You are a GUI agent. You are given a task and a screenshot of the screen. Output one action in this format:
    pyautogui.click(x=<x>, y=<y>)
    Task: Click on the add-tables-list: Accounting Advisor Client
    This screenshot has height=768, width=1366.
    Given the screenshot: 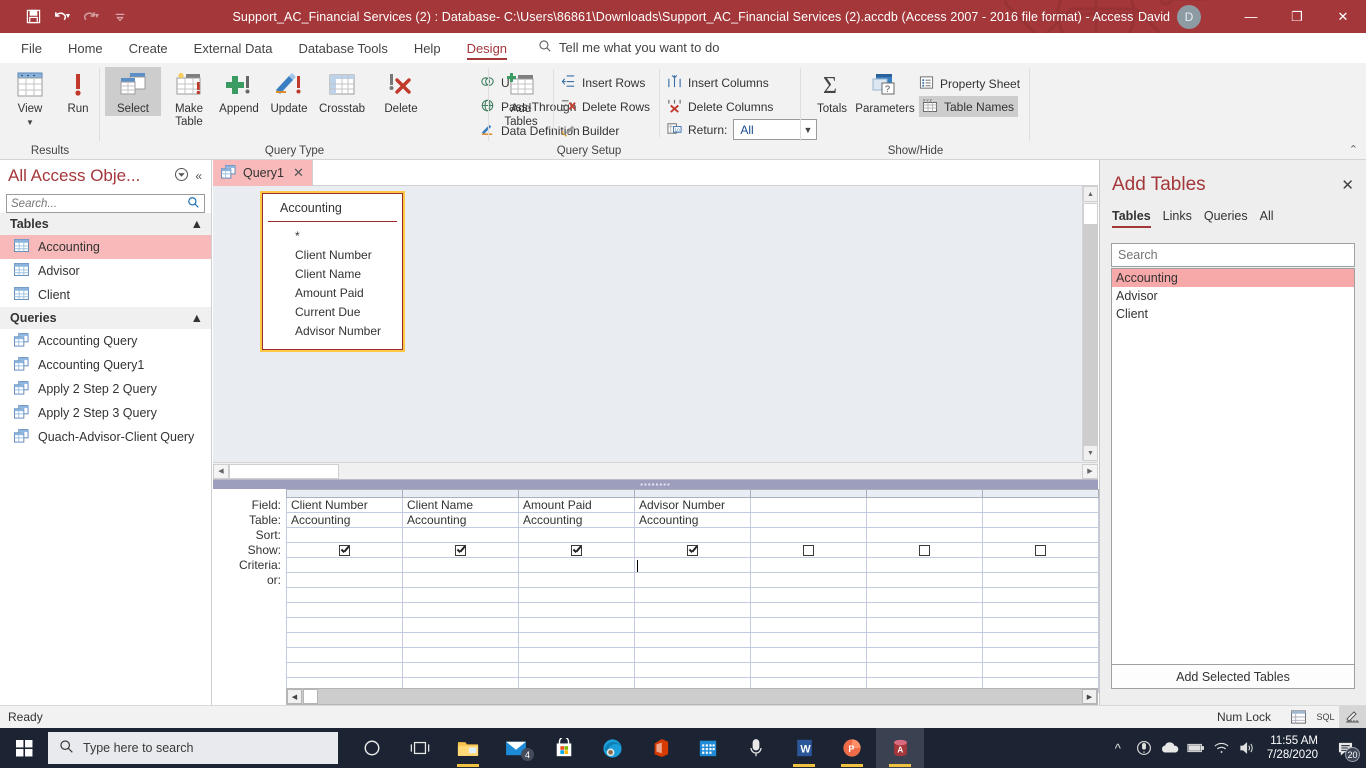 What is the action you would take?
    pyautogui.click(x=1233, y=468)
    